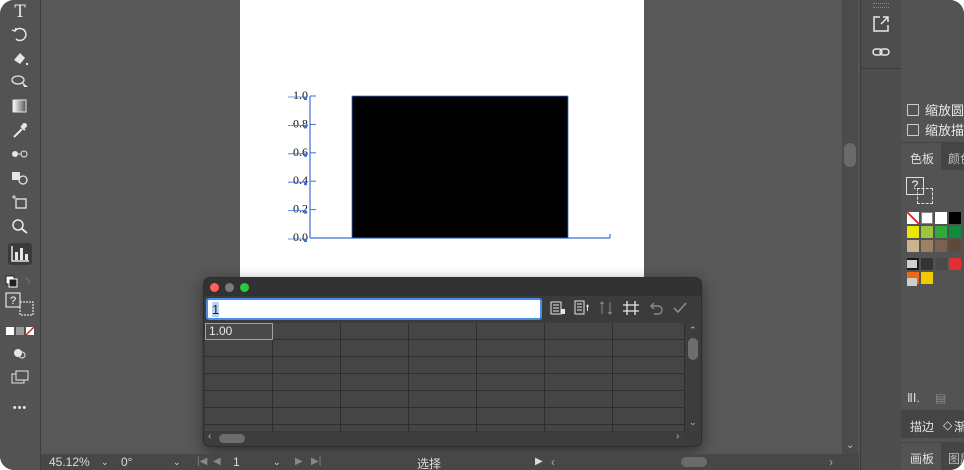 This screenshot has width=964, height=470. I want to click on gradient-icon, so click(20, 106).